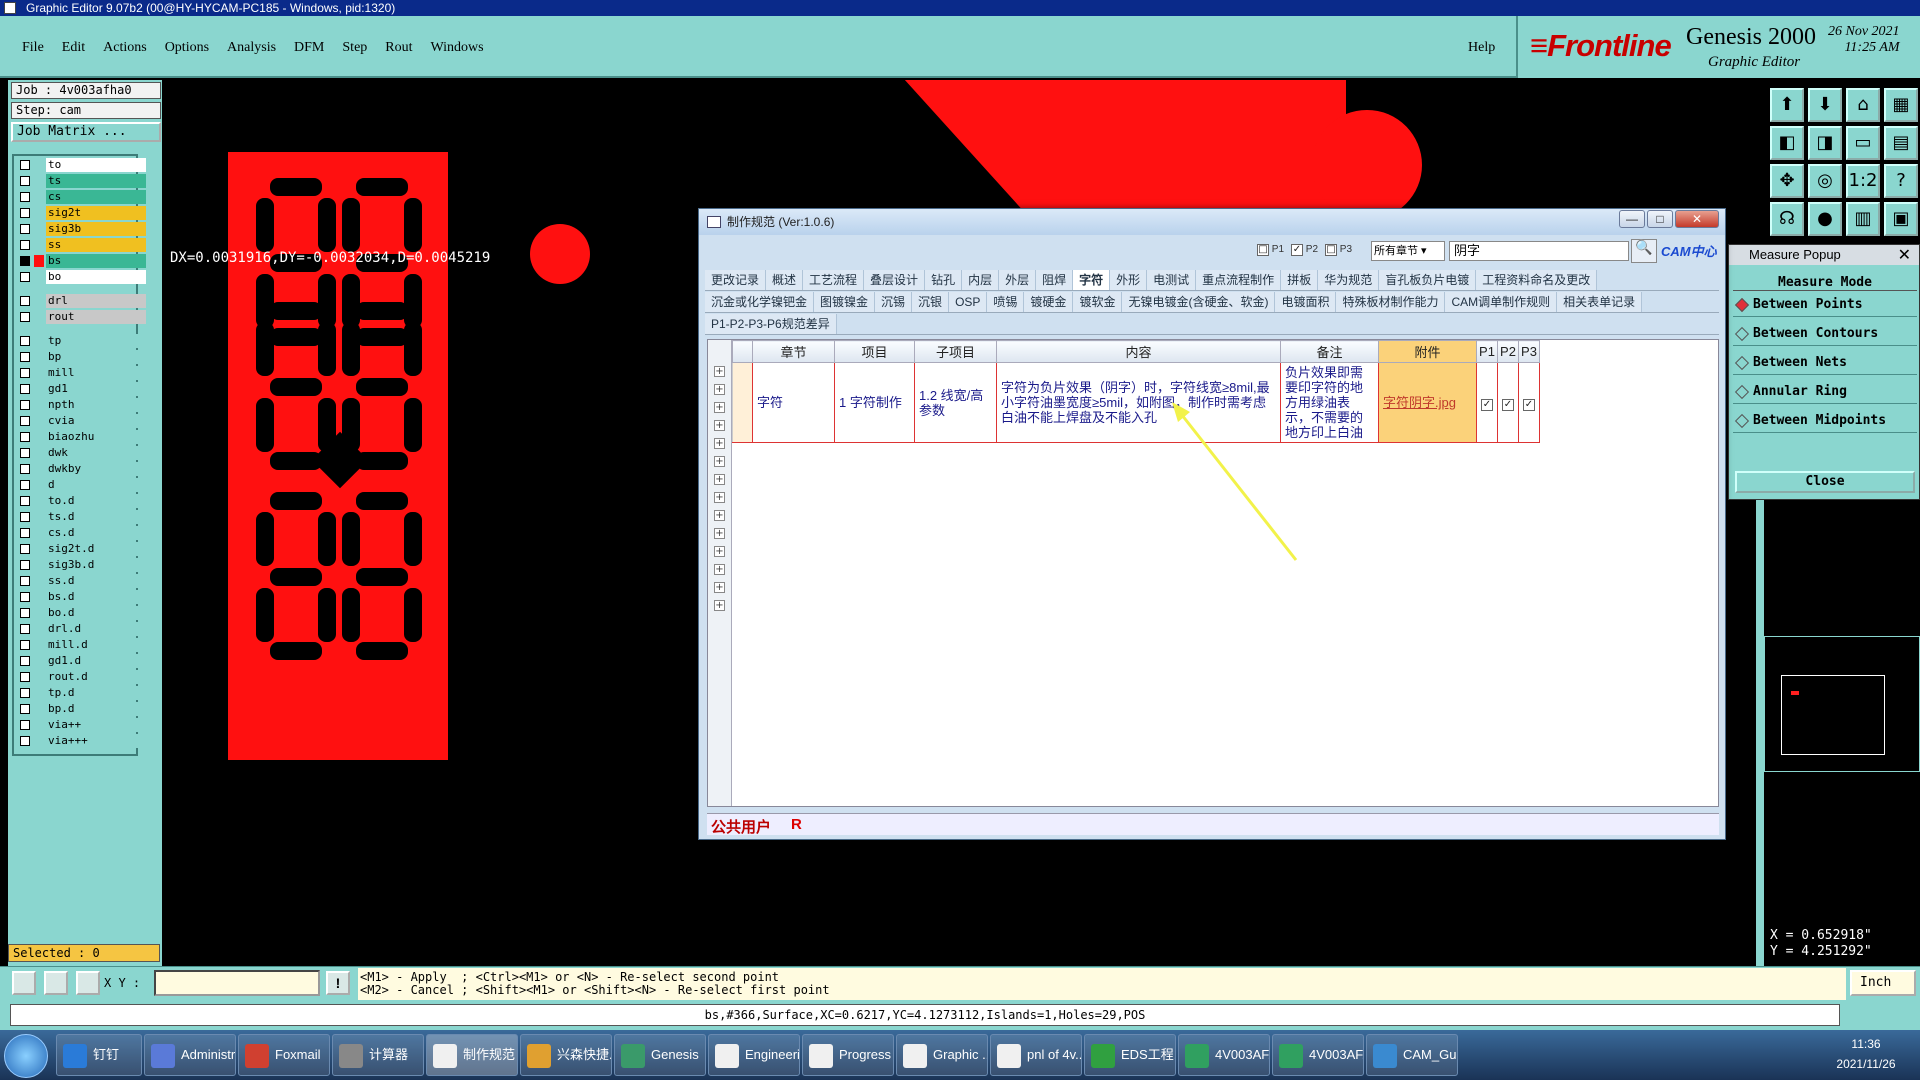 The image size is (1920, 1080). Describe the element at coordinates (81, 301) in the screenshot. I see `layer-row-drl: drl` at that location.